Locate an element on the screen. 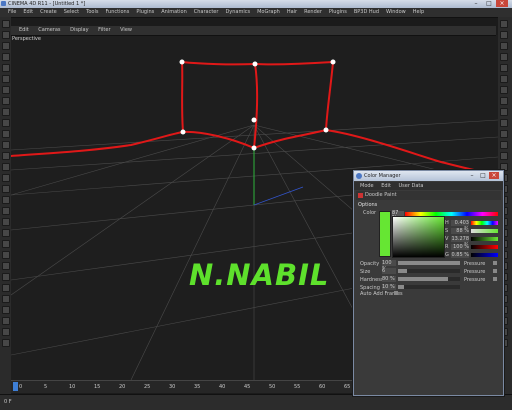  menu-item: Functions is located at coordinates (117, 12).